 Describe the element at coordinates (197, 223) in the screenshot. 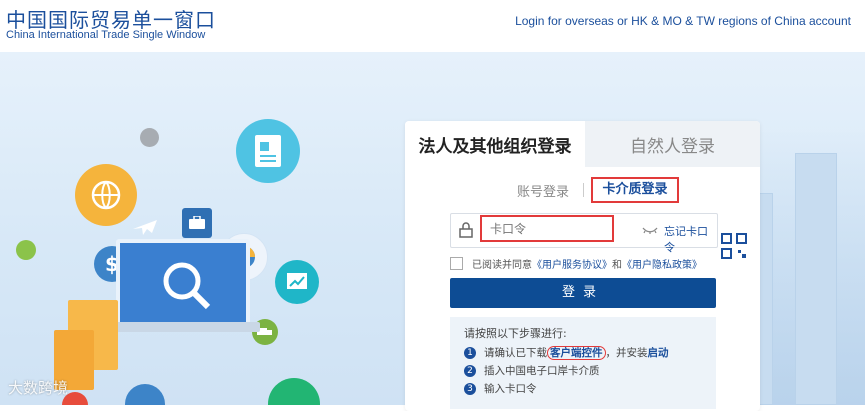

I see `briefcase-icon` at that location.